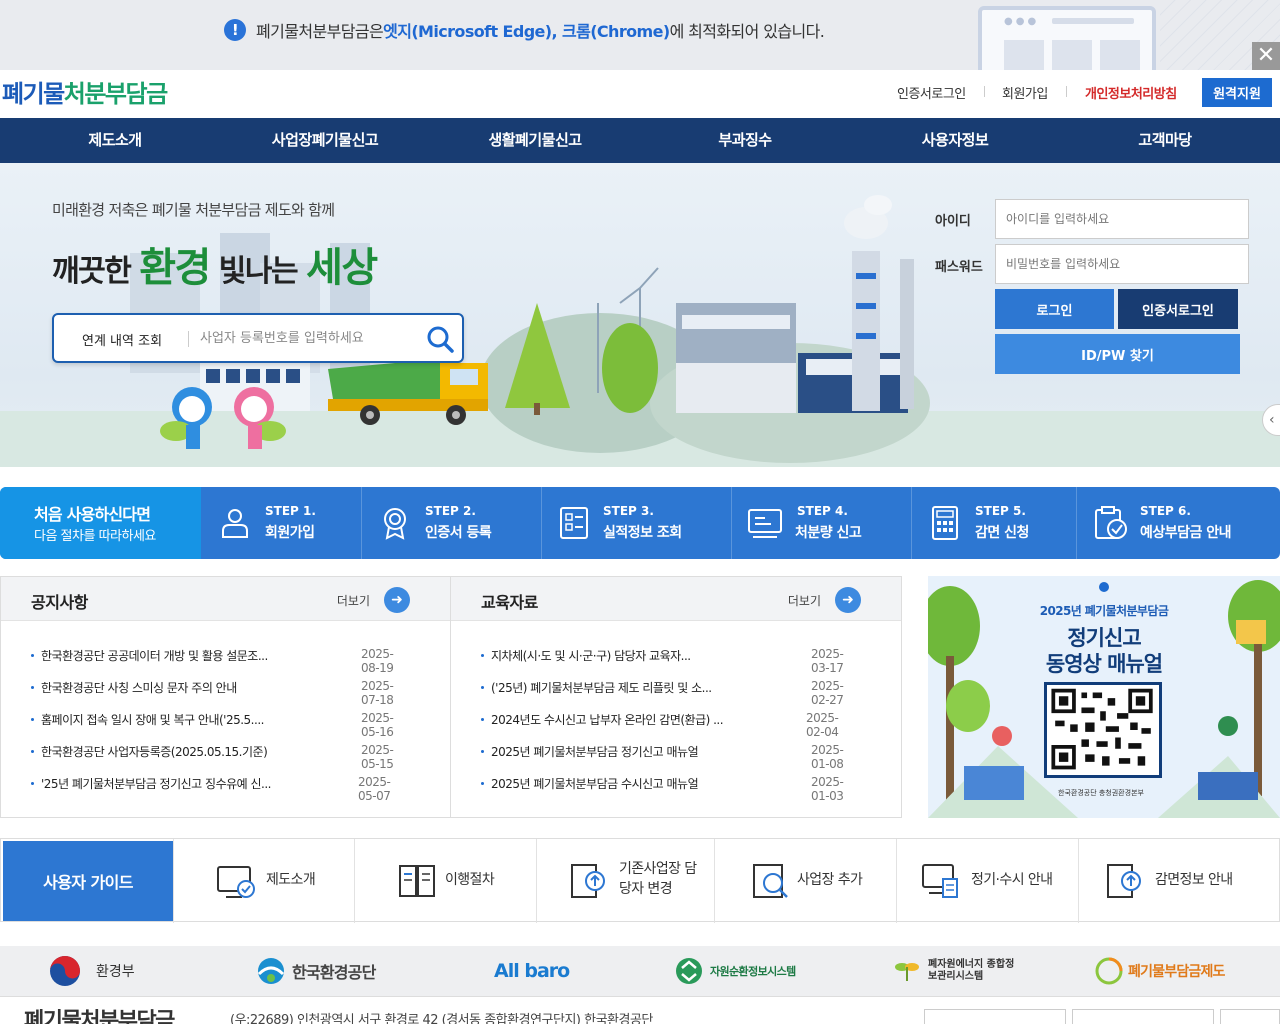  What do you see at coordinates (65, 971) in the screenshot?
I see `taegeuk-icon` at bounding box center [65, 971].